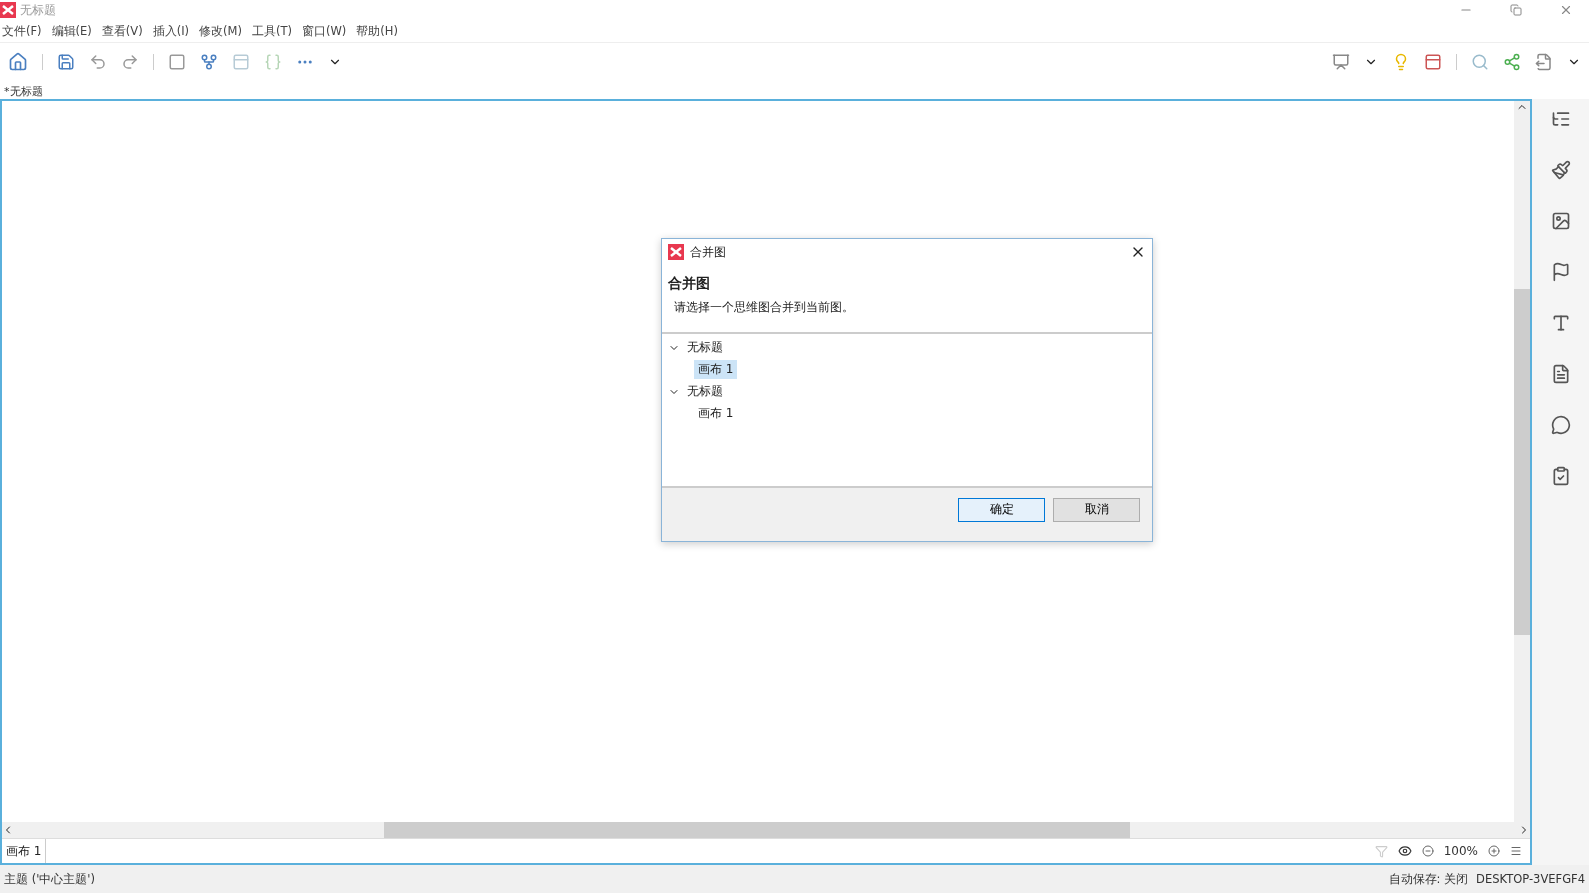  Describe the element at coordinates (1530, 879) in the screenshot. I see `computer-name: DESKTOP-3VEFGF4` at that location.